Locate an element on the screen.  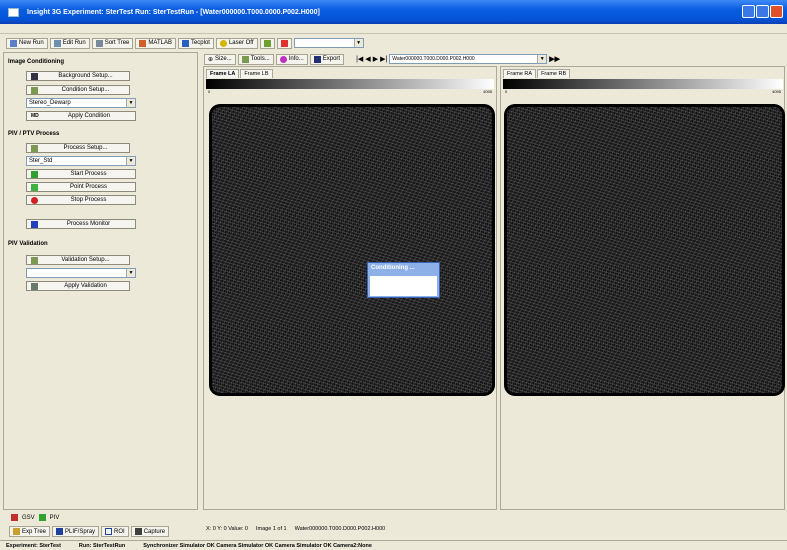
laser-icon is located at coordinates (223, 43).